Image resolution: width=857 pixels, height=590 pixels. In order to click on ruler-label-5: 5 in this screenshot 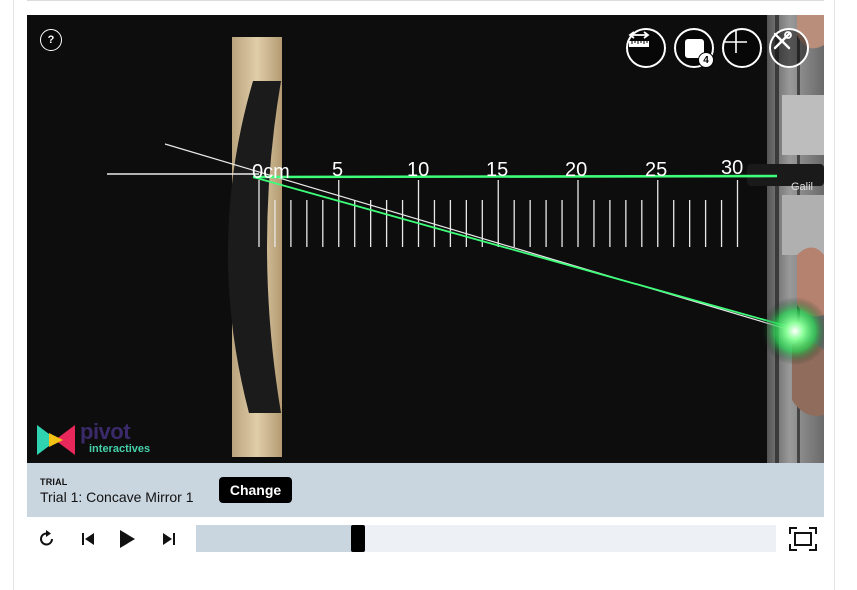, I will do `click(337, 170)`.